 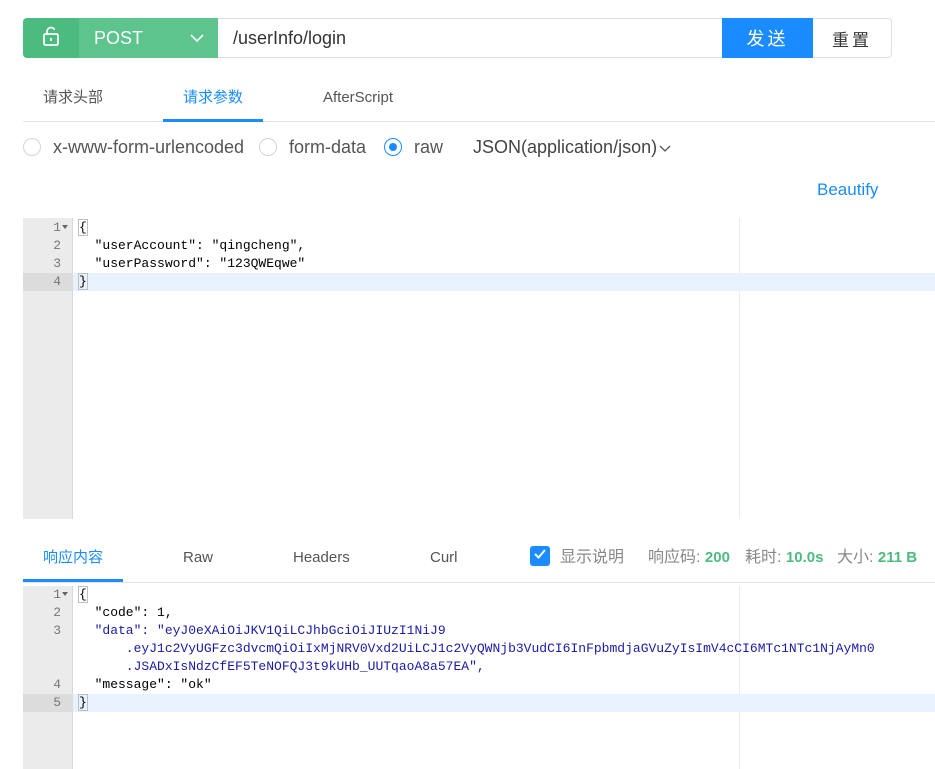 I want to click on tab-request-params: 请求参数, so click(x=213, y=98).